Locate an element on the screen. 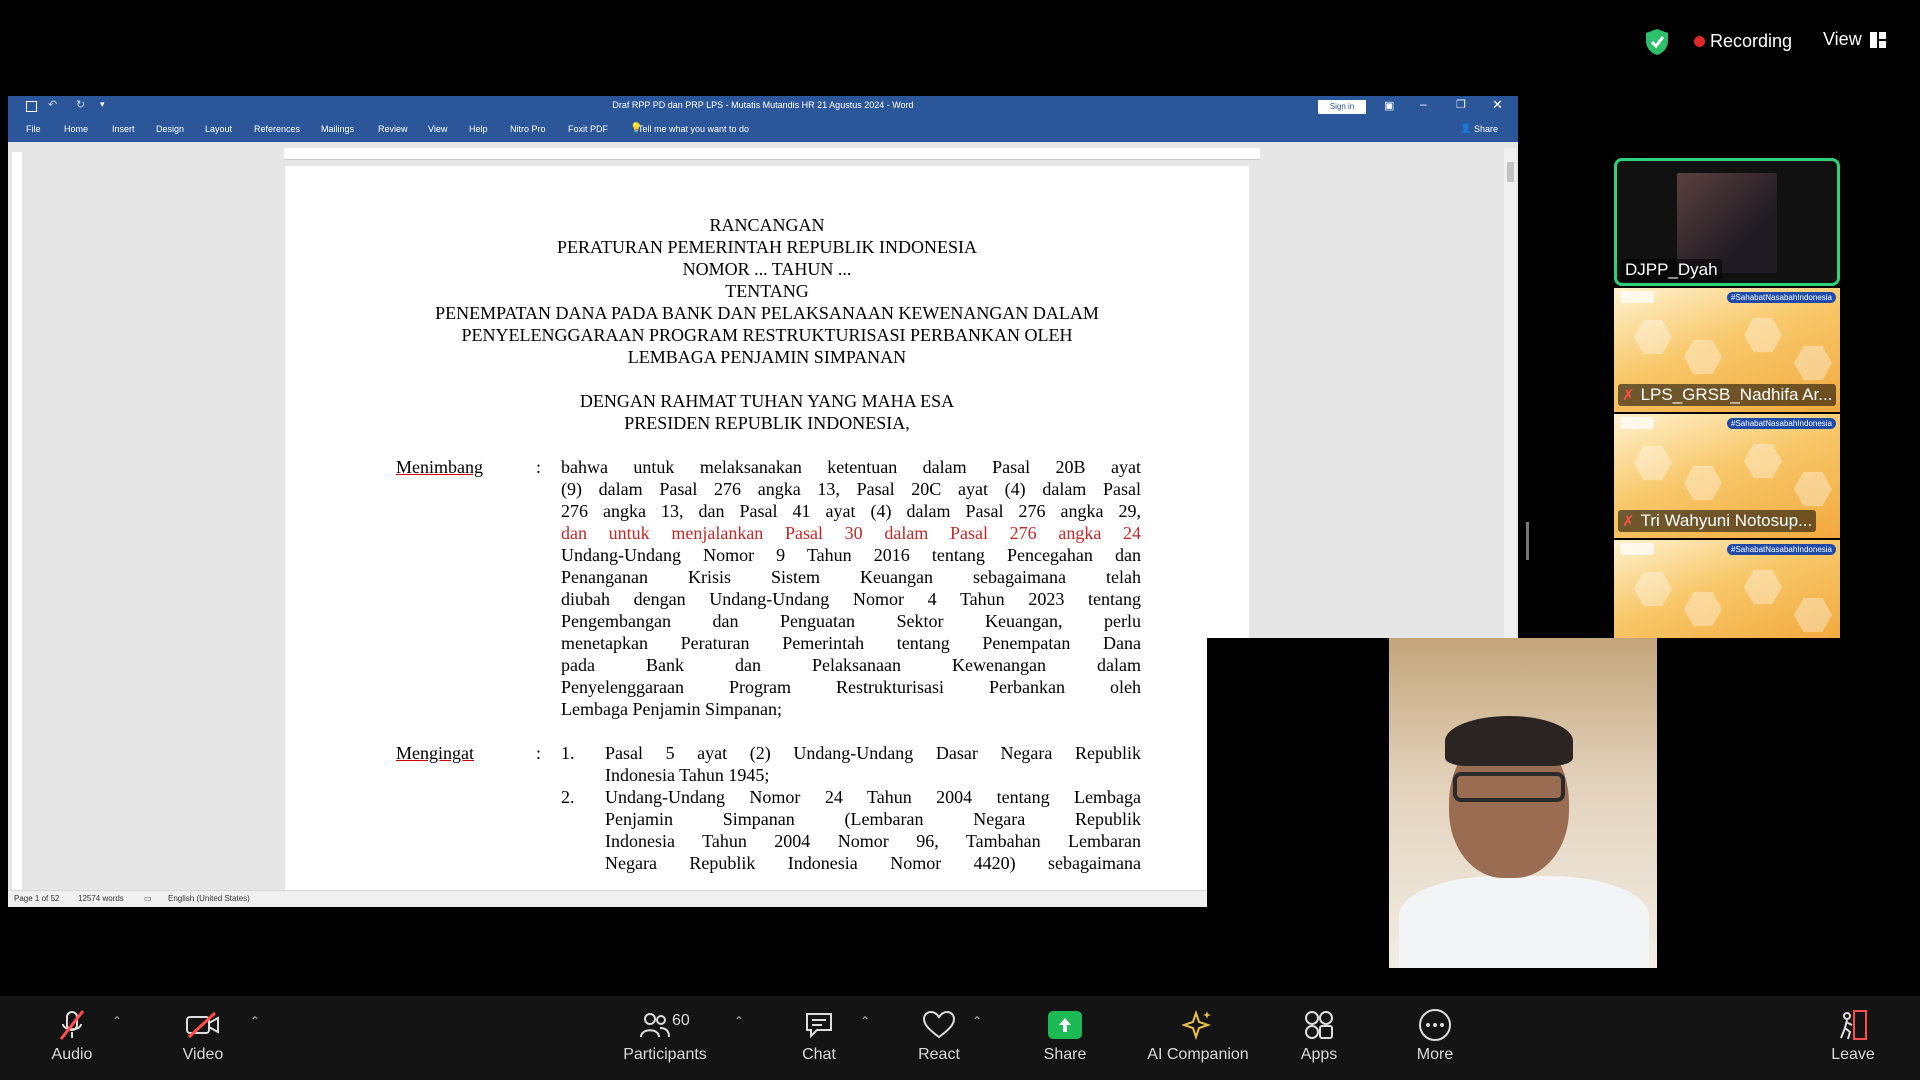 This screenshot has height=1080, width=1920. chat-options-caret-icon: ⌃ is located at coordinates (865, 1021).